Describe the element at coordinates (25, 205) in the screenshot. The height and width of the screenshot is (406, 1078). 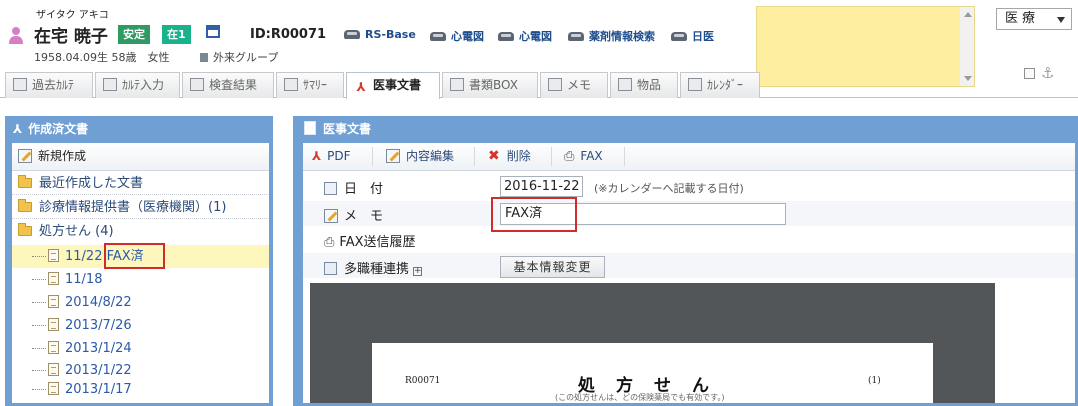
I see `folder-icon` at that location.